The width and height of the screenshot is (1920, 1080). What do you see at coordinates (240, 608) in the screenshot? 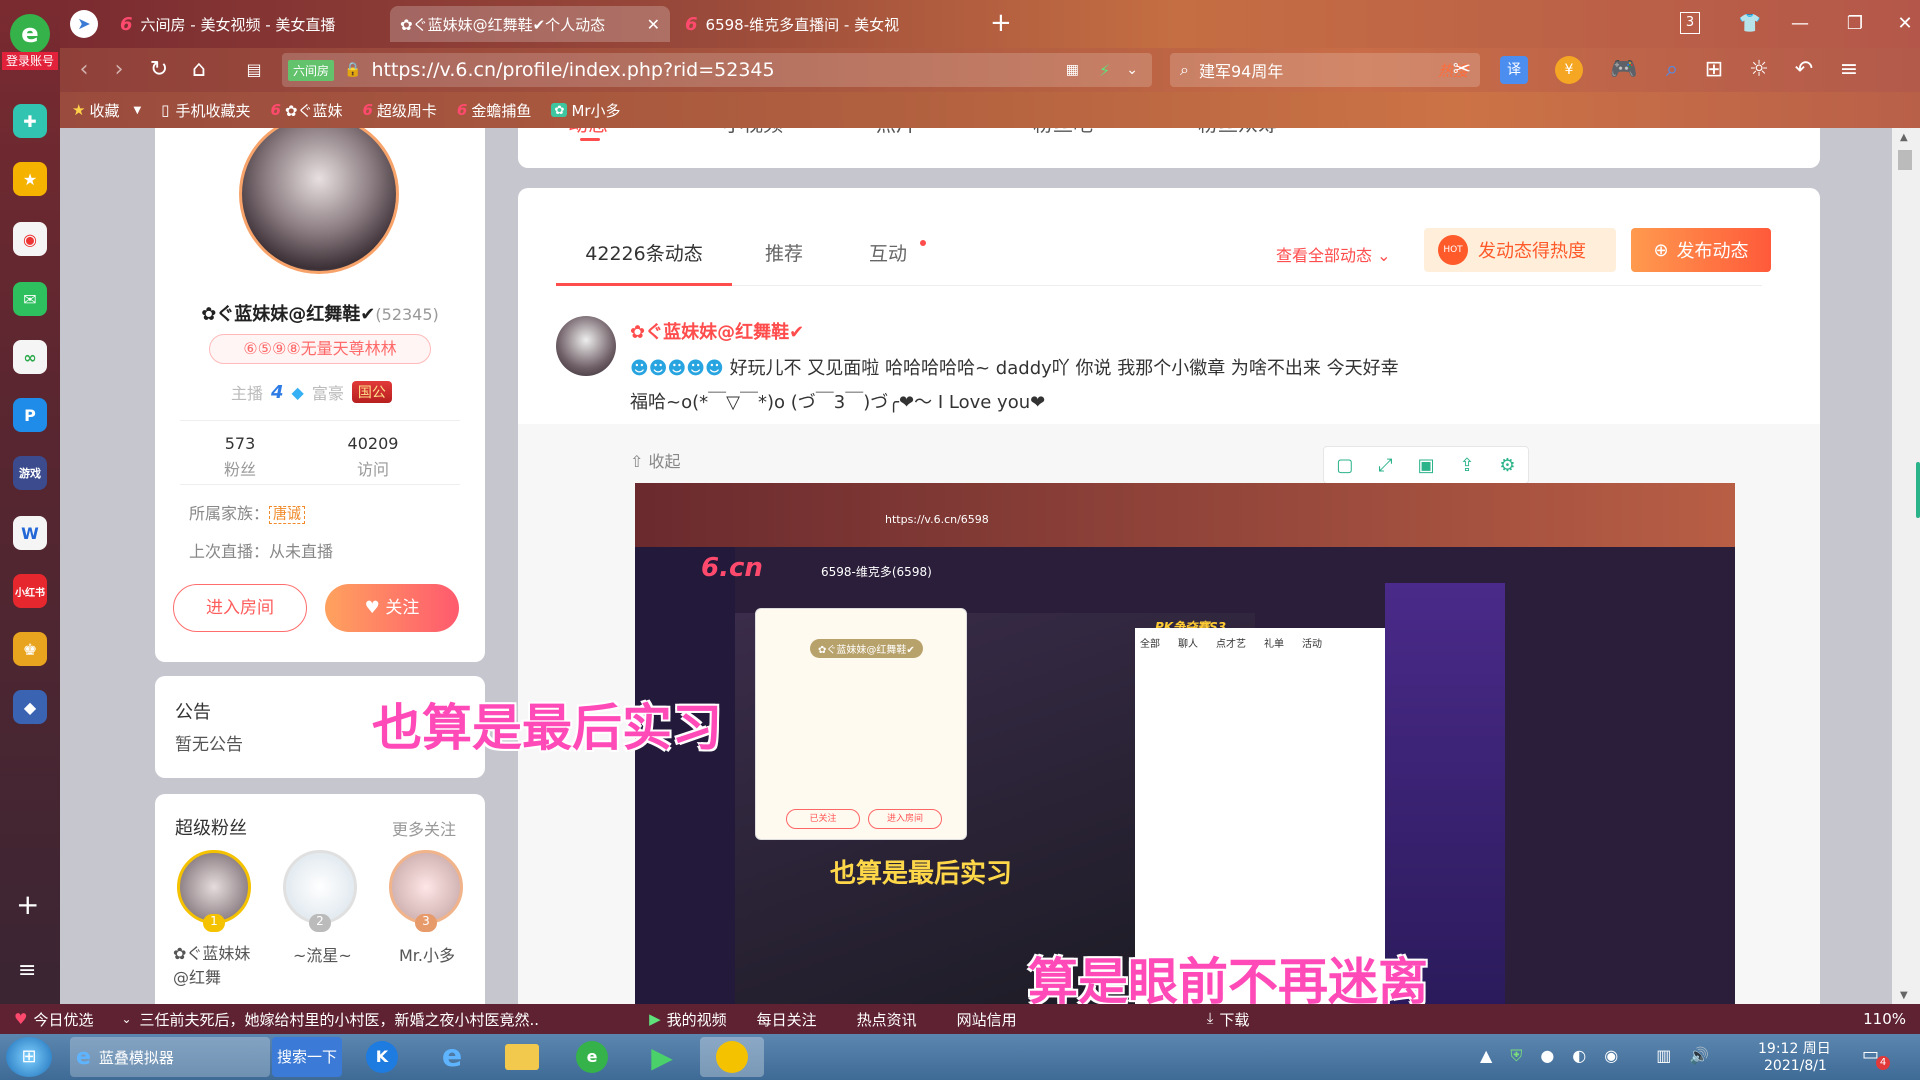
I see `enter-room-button: 进入房间` at bounding box center [240, 608].